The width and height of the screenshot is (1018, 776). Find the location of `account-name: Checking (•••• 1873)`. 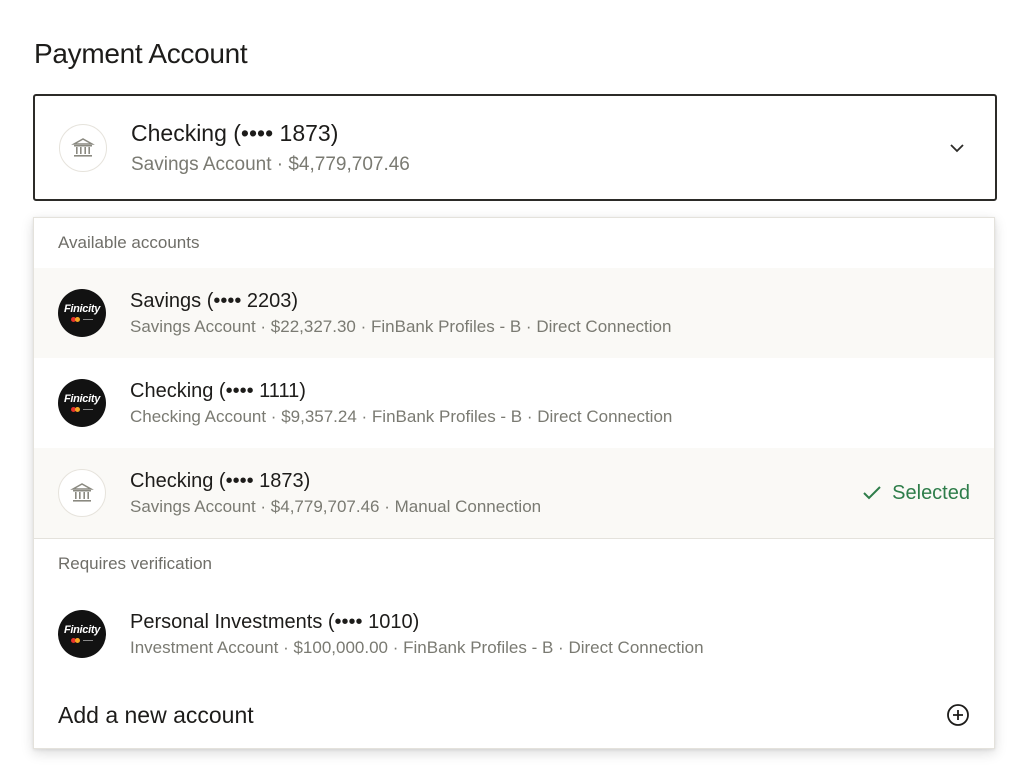

account-name: Checking (•••• 1873) is located at coordinates (220, 480).